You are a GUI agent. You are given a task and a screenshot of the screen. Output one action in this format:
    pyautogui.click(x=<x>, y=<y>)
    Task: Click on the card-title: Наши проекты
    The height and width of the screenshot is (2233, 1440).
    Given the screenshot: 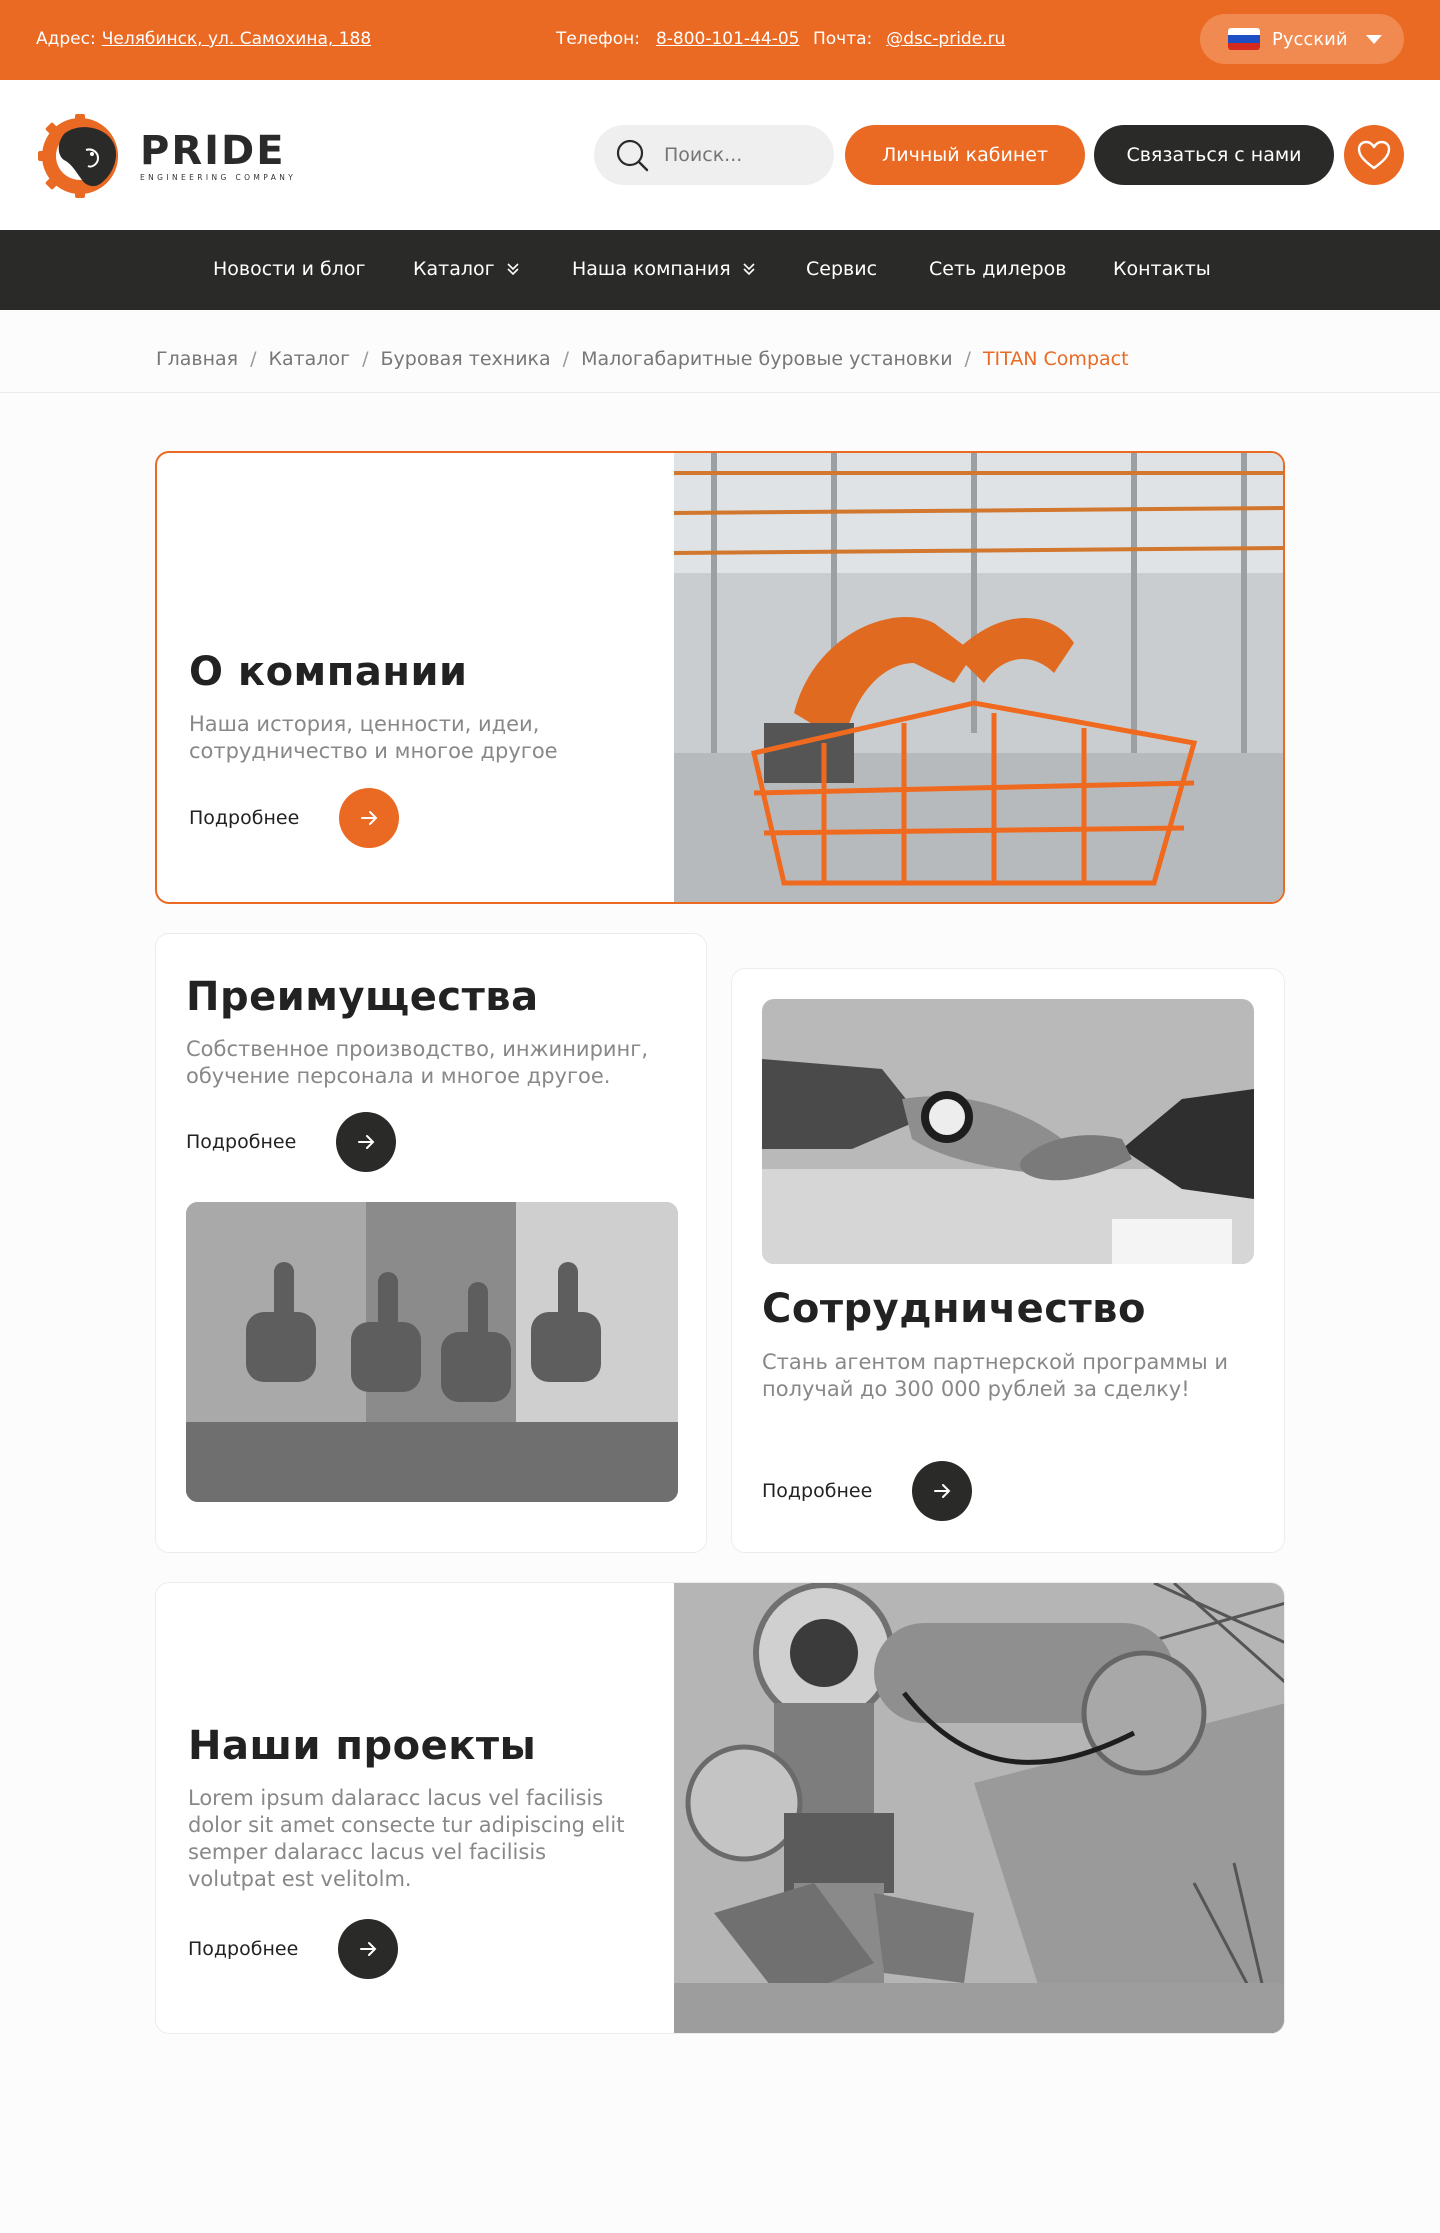 What is the action you would take?
    pyautogui.click(x=362, y=1746)
    